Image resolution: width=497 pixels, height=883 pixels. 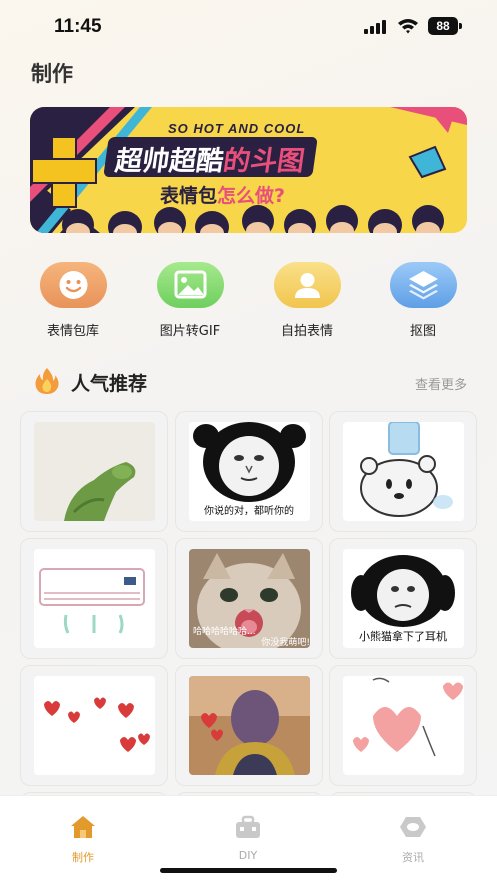 I want to click on category-selfie-meme: 自拍表情, so click(x=307, y=300).